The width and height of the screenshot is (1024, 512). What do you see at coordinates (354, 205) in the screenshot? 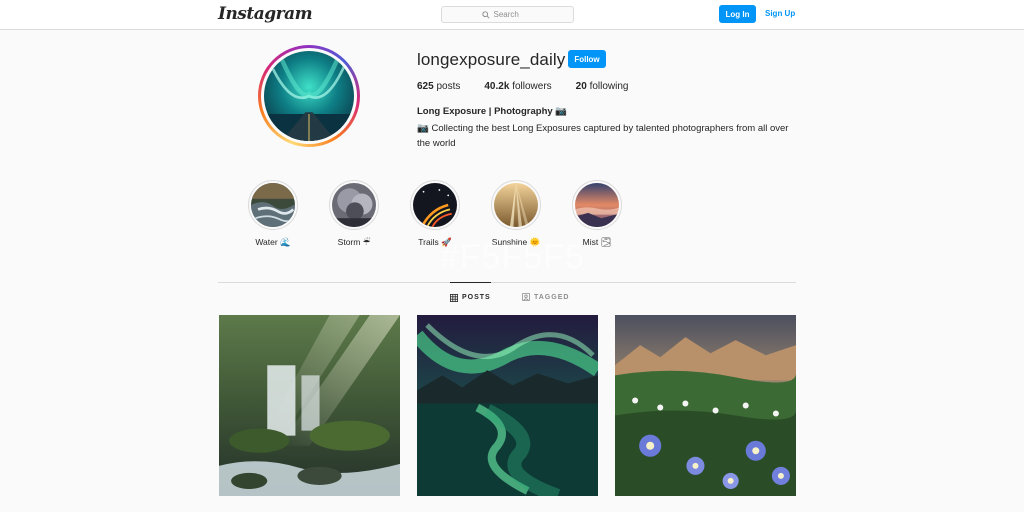
I see `highlight-storm-image` at bounding box center [354, 205].